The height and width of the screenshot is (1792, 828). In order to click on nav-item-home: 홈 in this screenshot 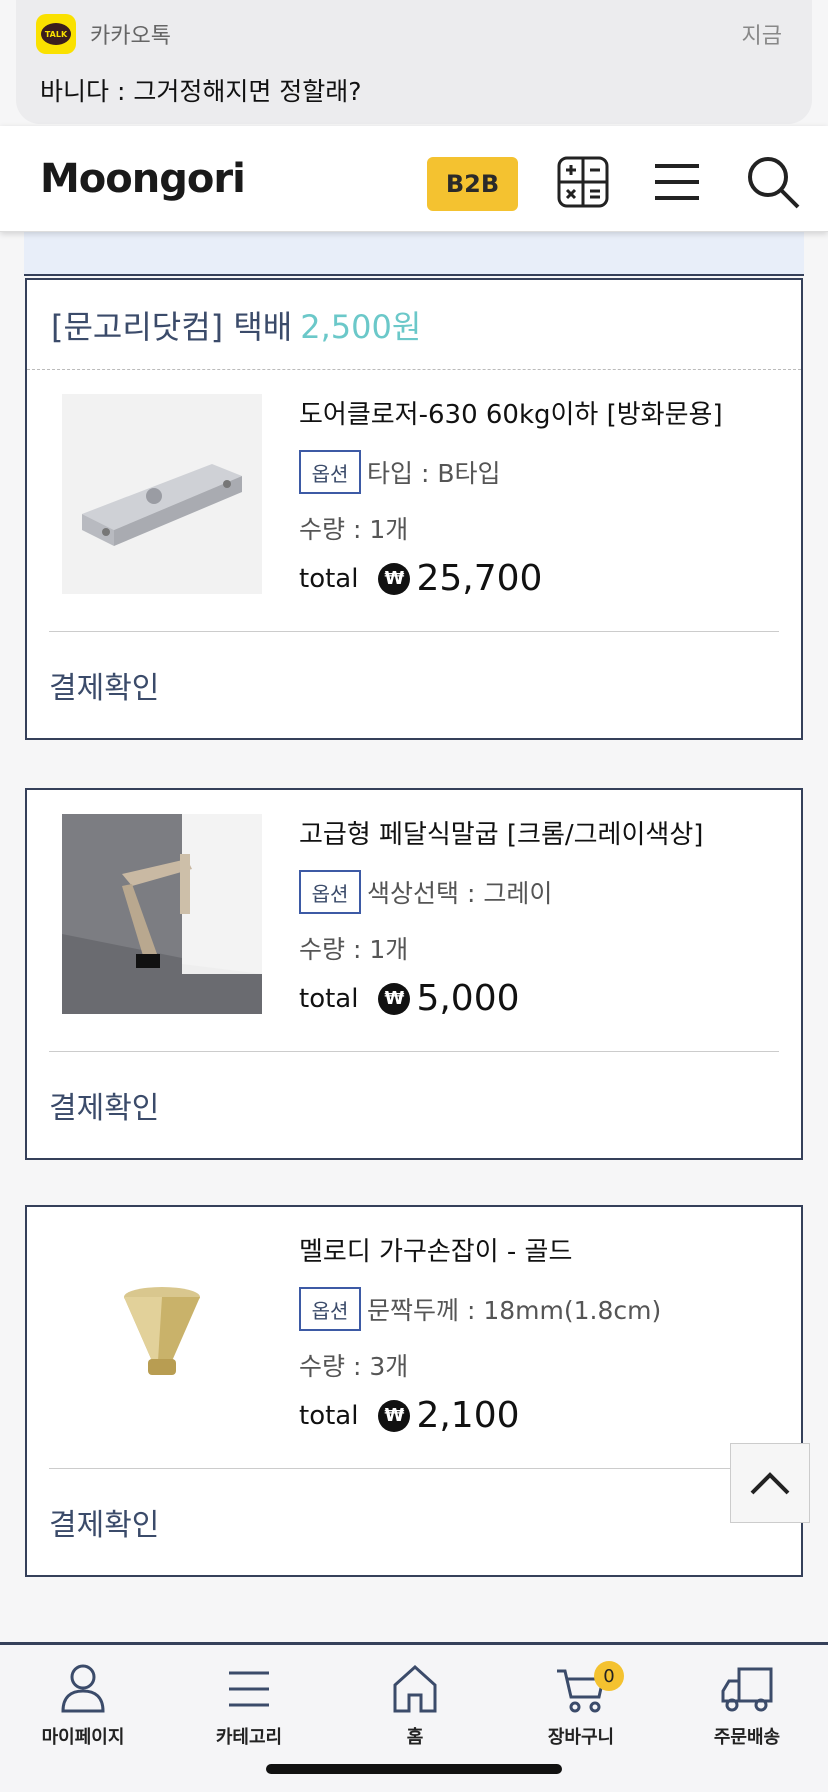, I will do `click(415, 1706)`.